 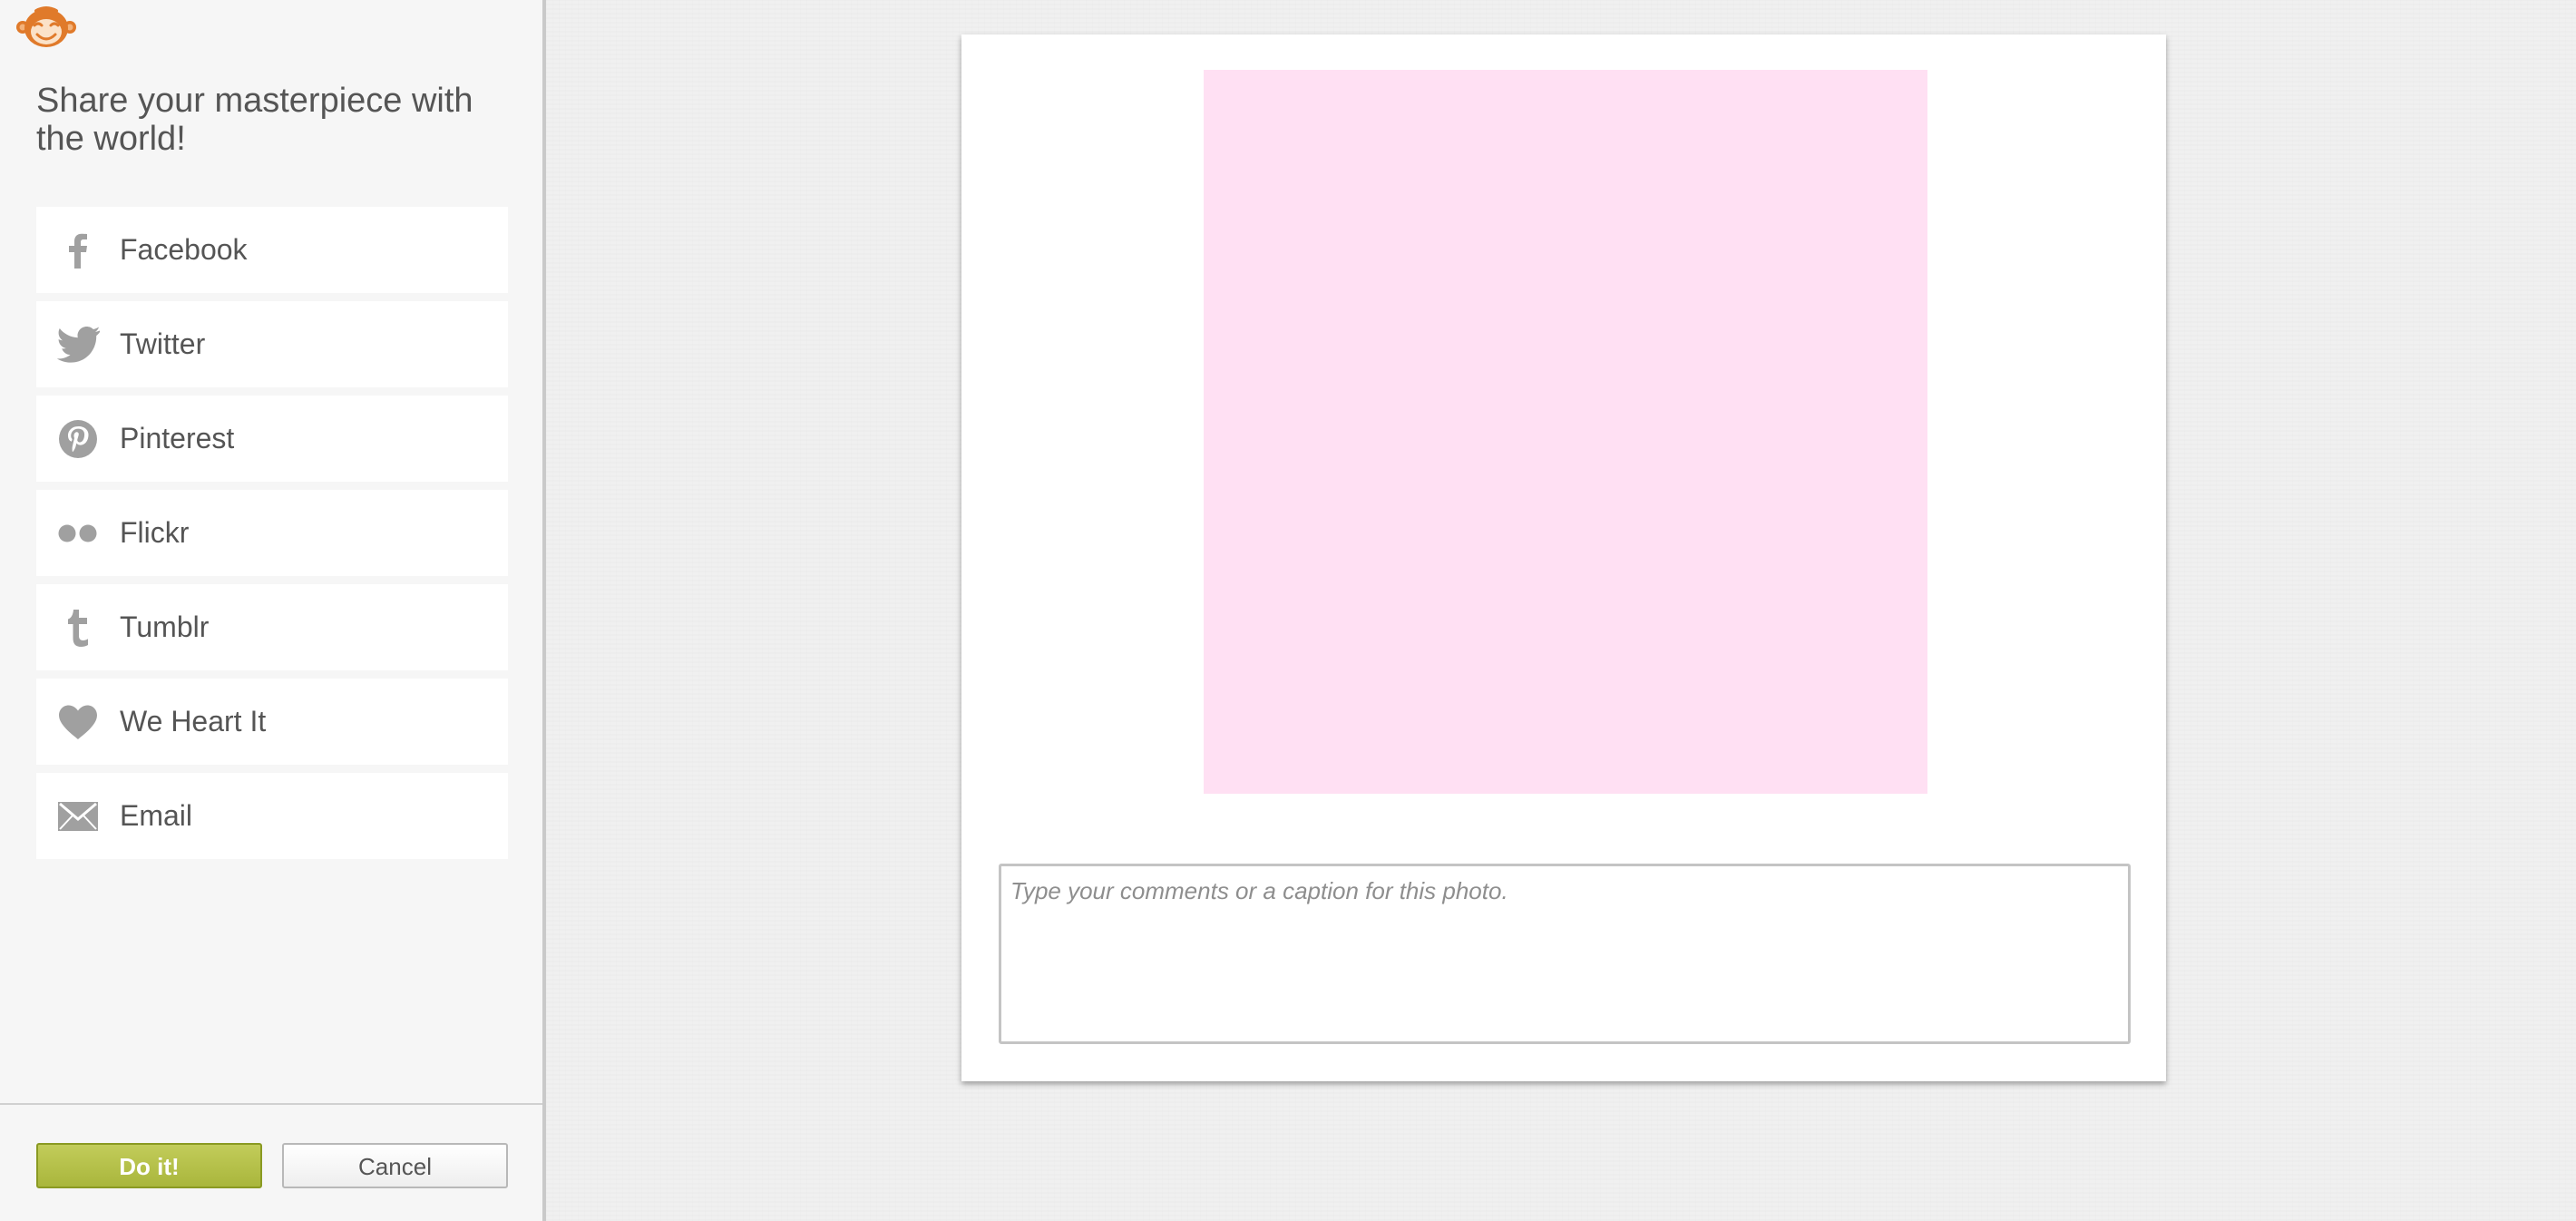 What do you see at coordinates (163, 343) in the screenshot?
I see `share-item-label: Twitter` at bounding box center [163, 343].